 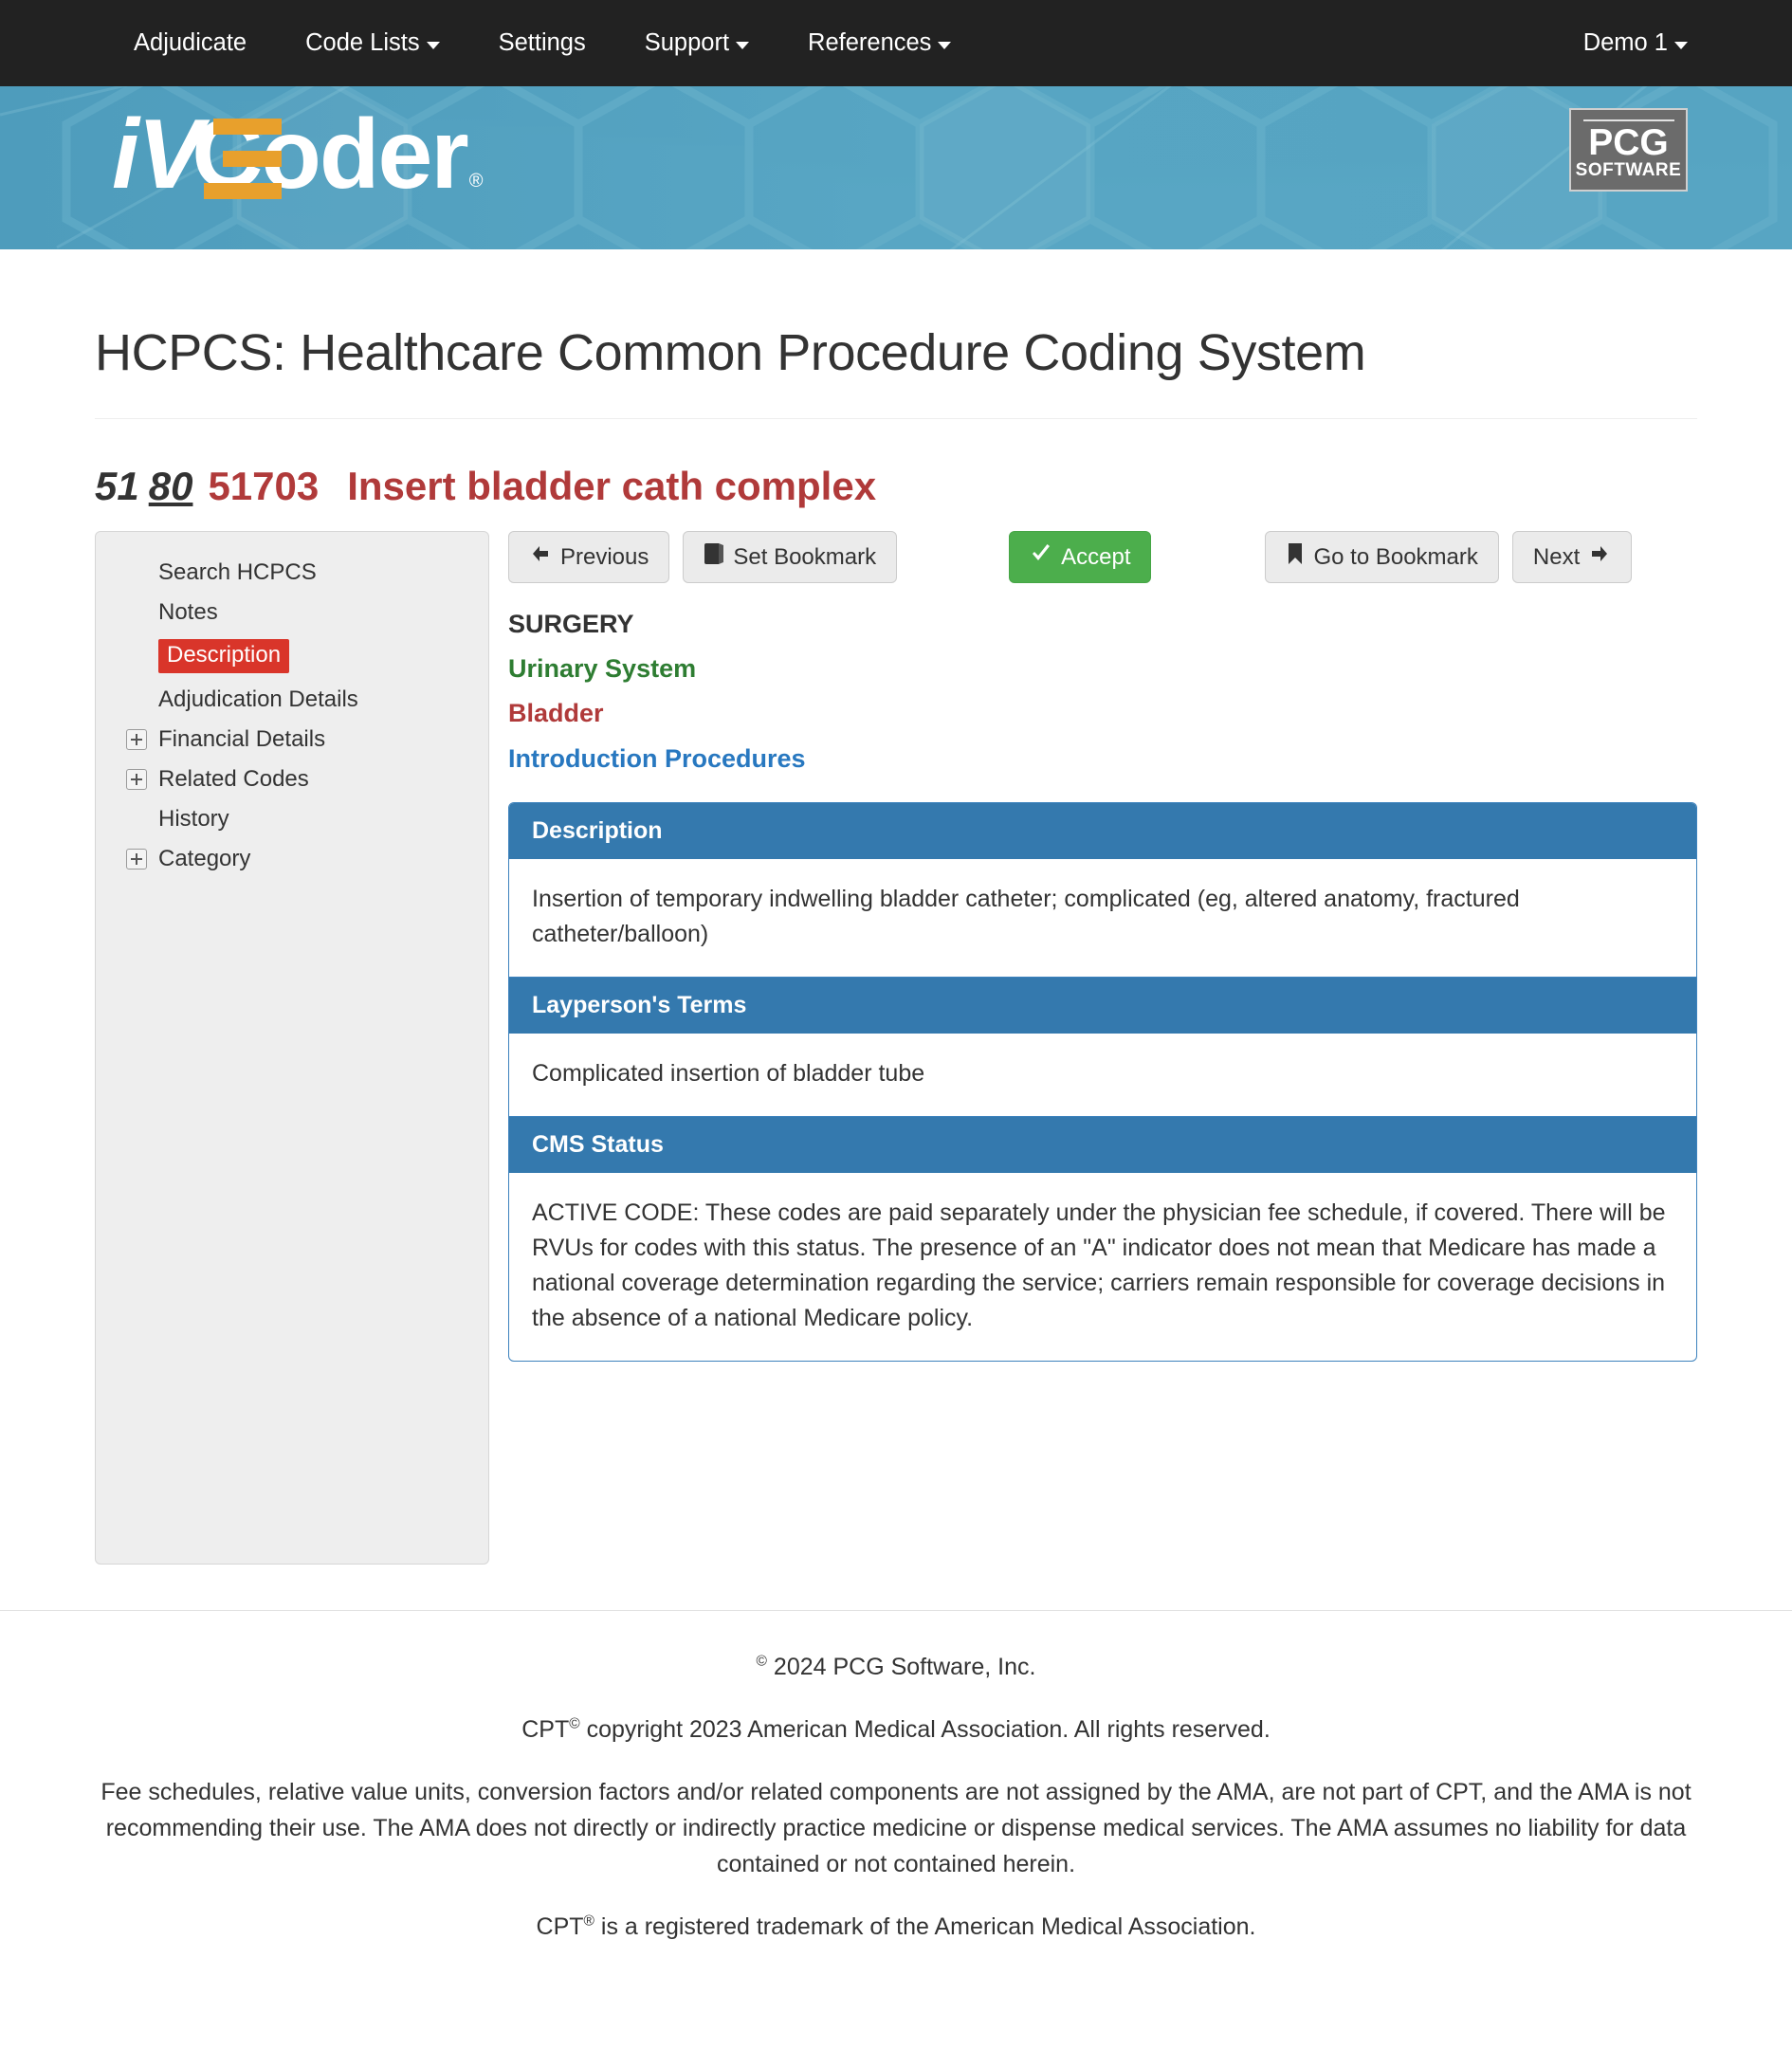 I want to click on pcg-logo-bottom-text: SOFTWARE, so click(x=1628, y=169).